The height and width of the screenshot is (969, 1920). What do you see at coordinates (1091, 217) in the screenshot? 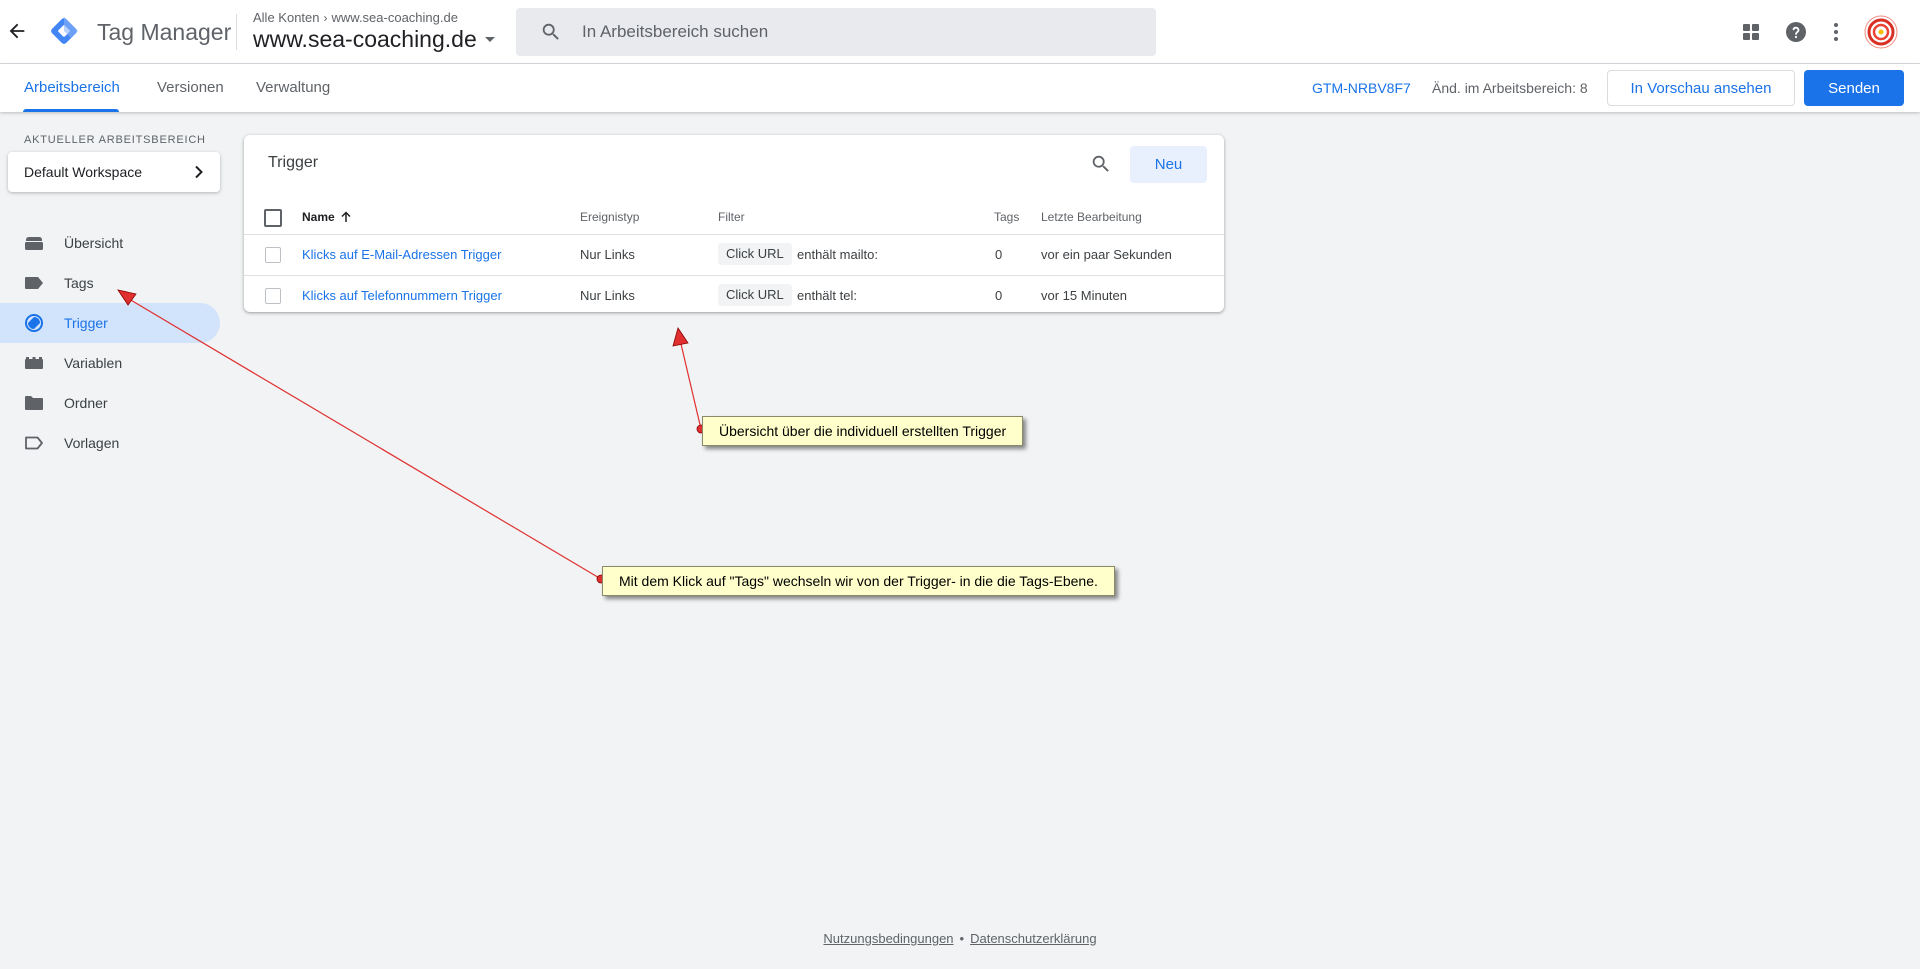
I see `column-header-last-edited: Letzte Bearbeitung` at bounding box center [1091, 217].